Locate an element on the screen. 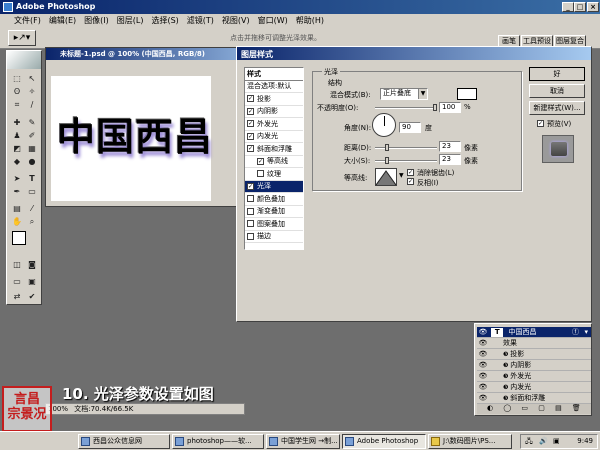 This screenshot has height=450, width=600. healing-brush-icon: ✚ is located at coordinates (17, 123).